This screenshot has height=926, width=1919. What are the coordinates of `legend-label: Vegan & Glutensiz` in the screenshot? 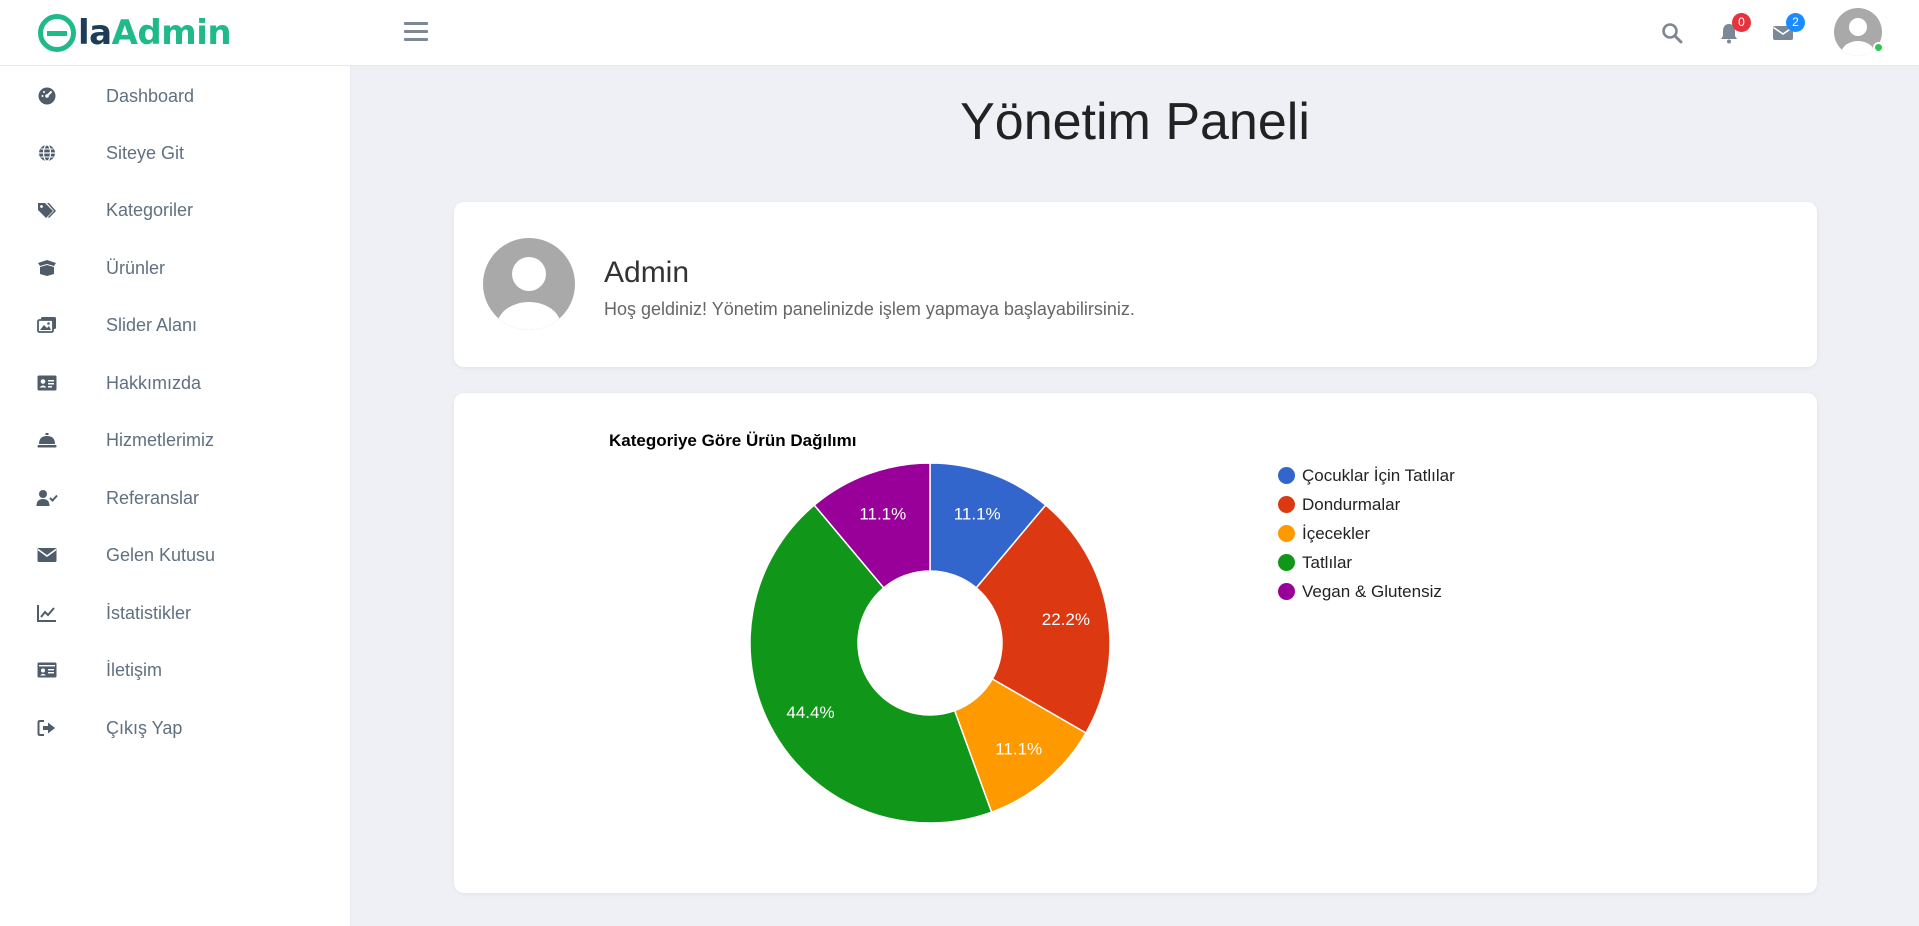 It's located at (1372, 591).